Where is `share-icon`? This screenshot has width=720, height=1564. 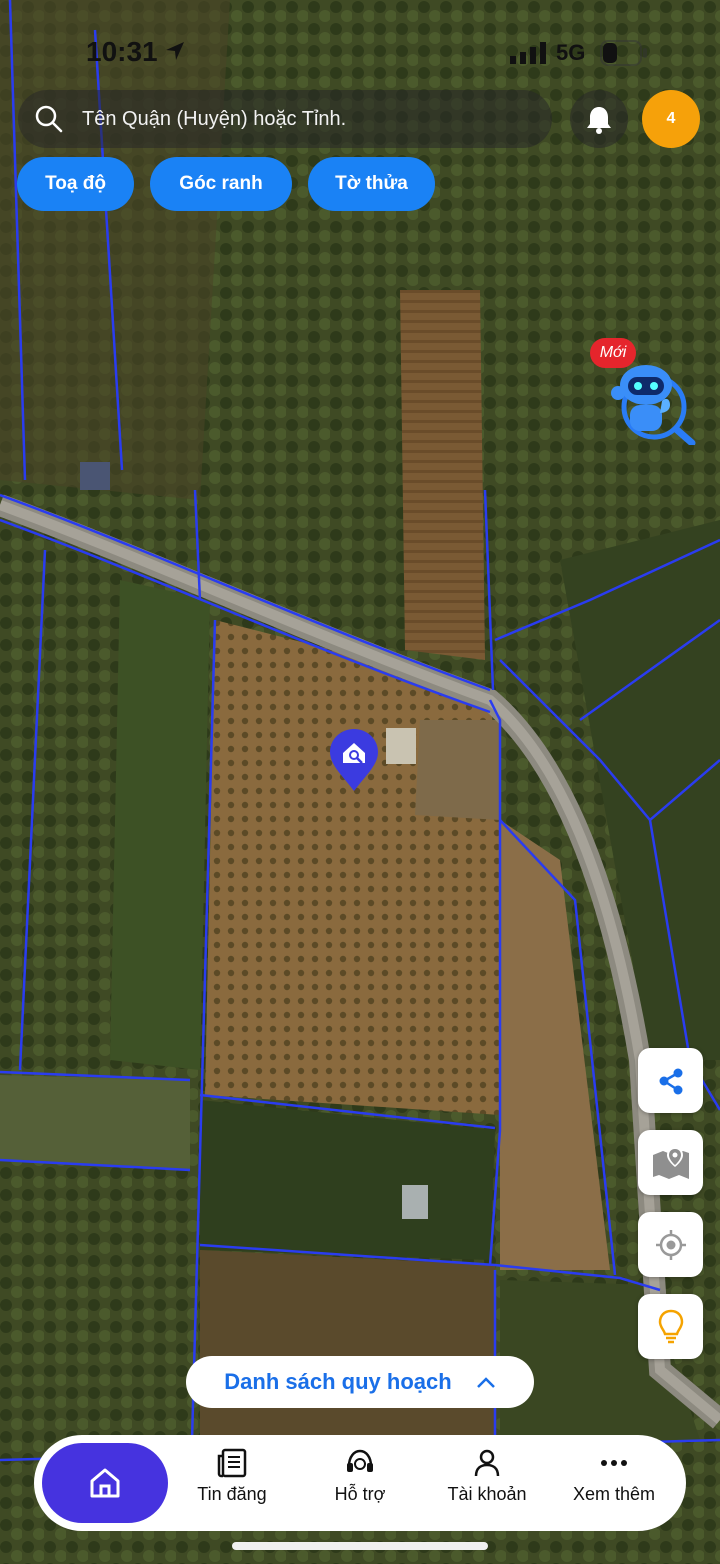
share-icon is located at coordinates (670, 1081).